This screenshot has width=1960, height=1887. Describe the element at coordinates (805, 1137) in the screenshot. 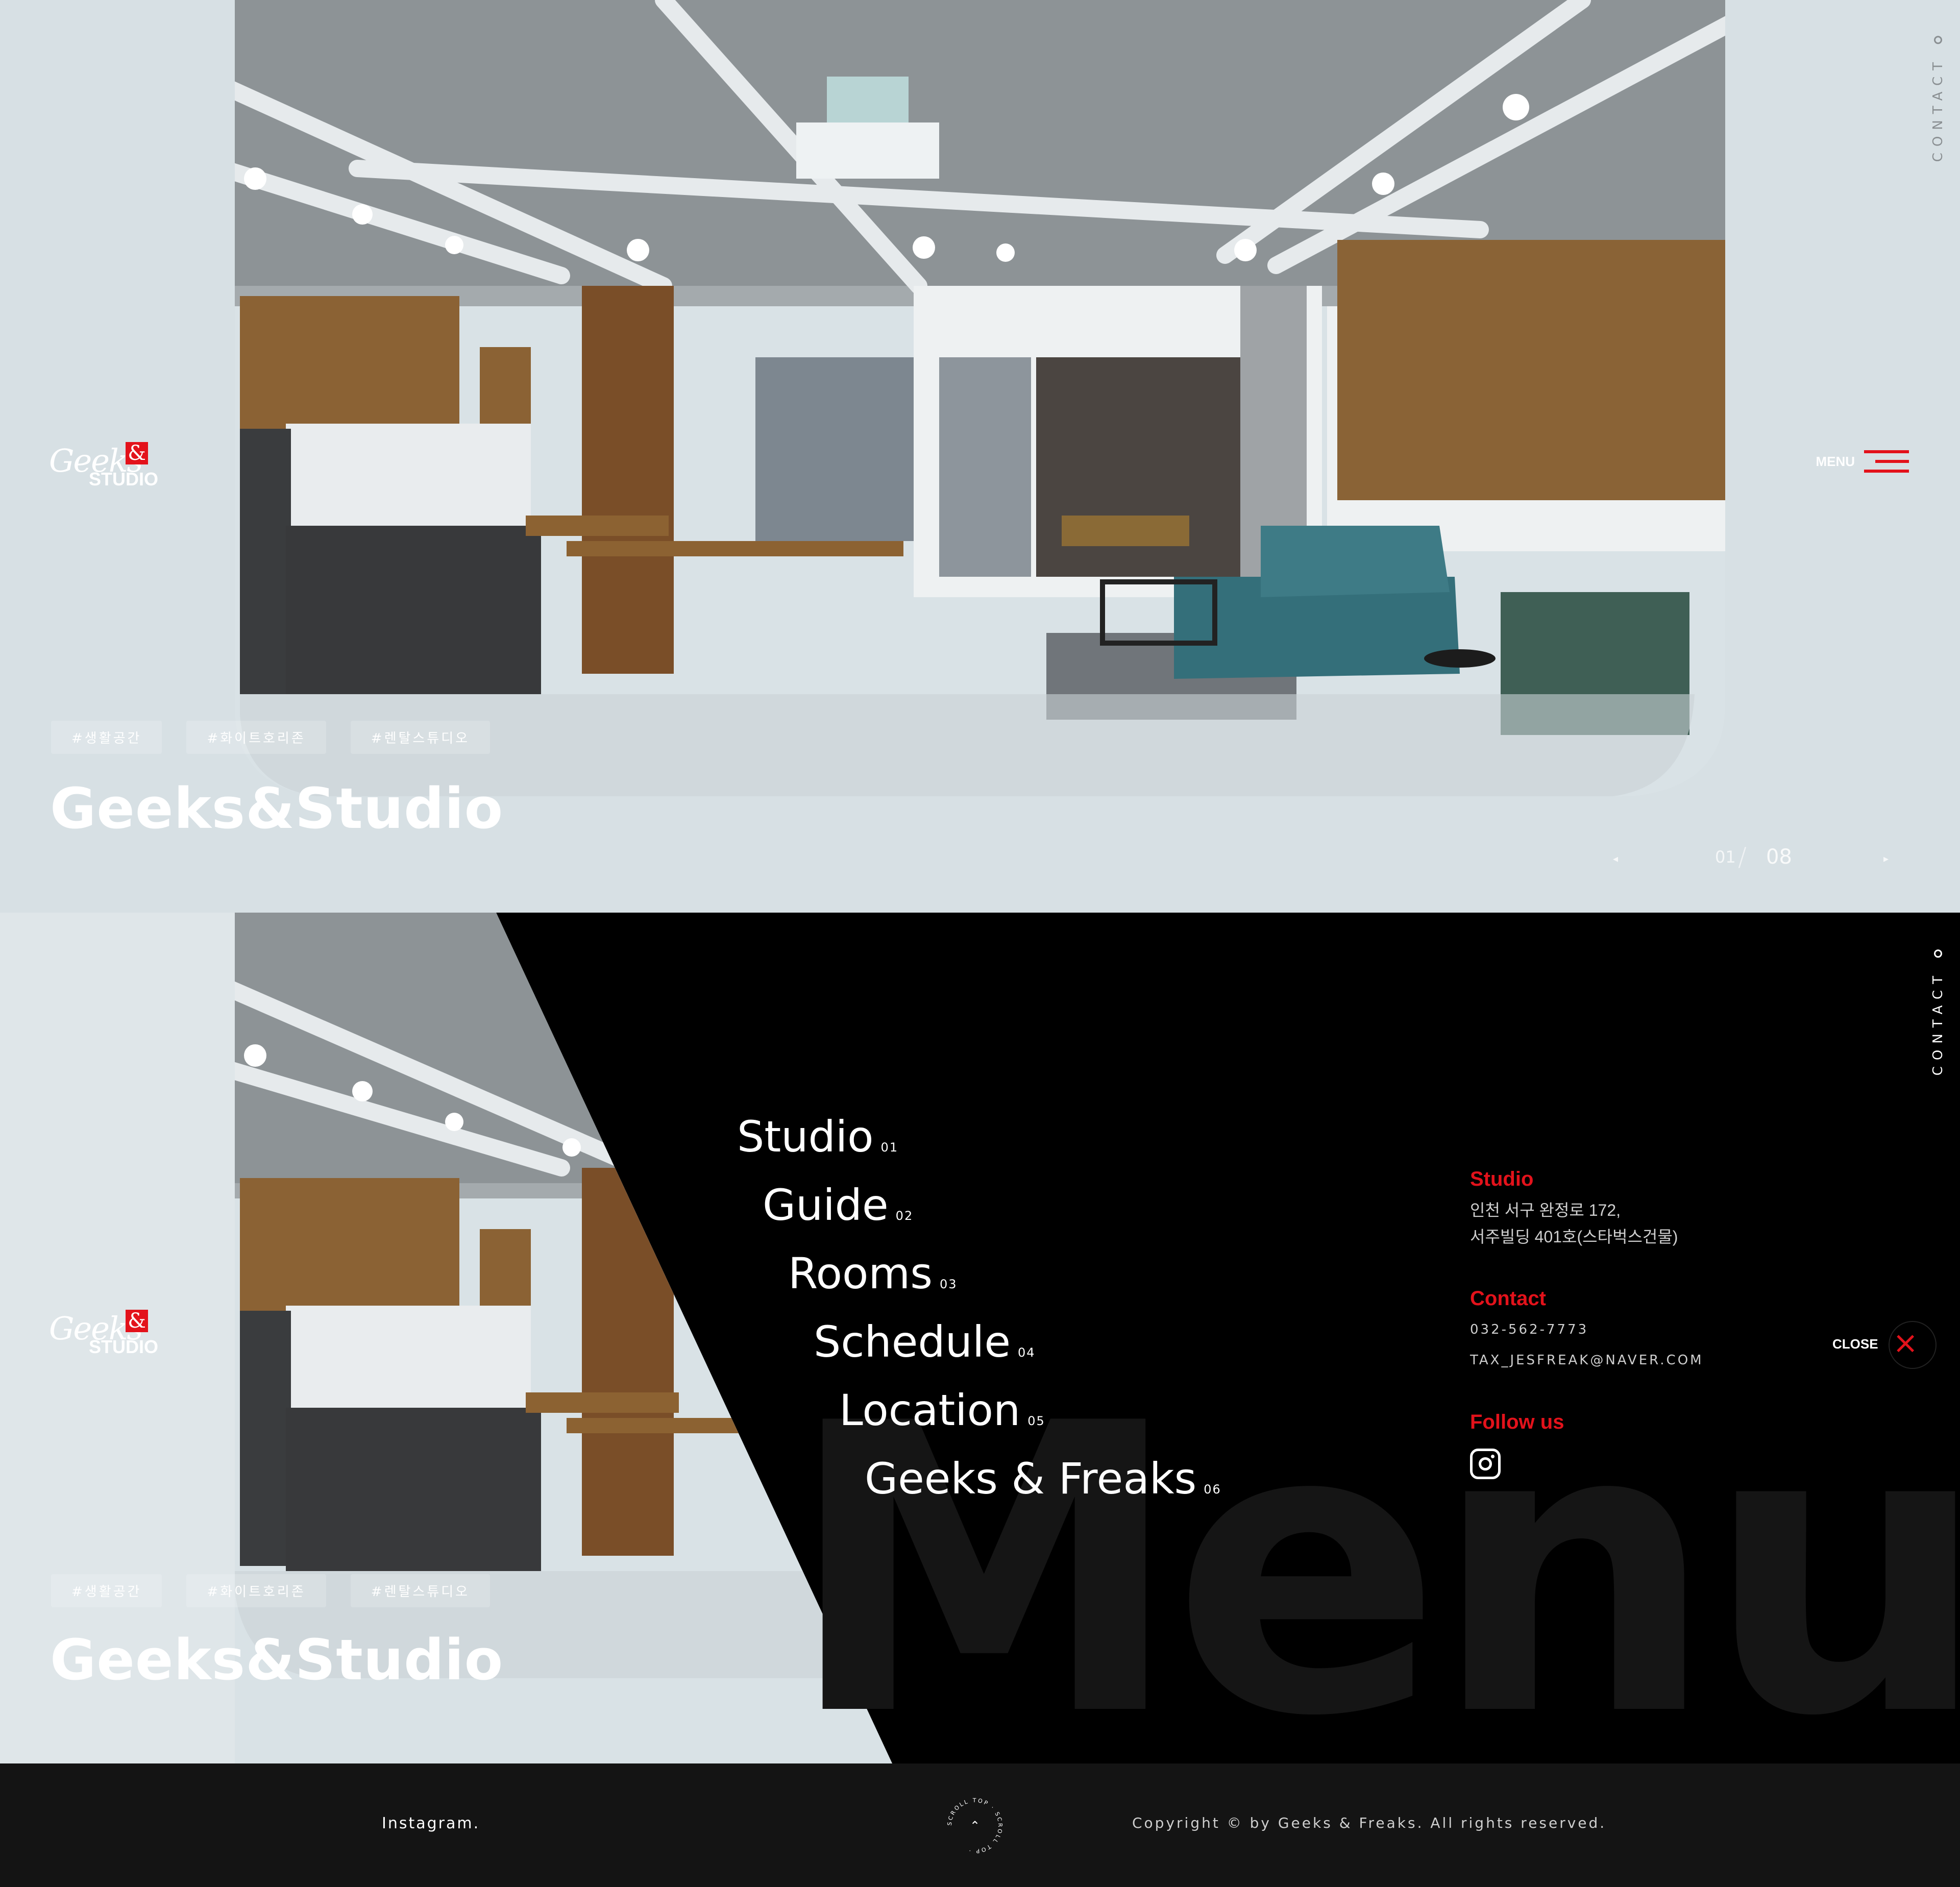

I see `nav-item-label: Studio` at that location.